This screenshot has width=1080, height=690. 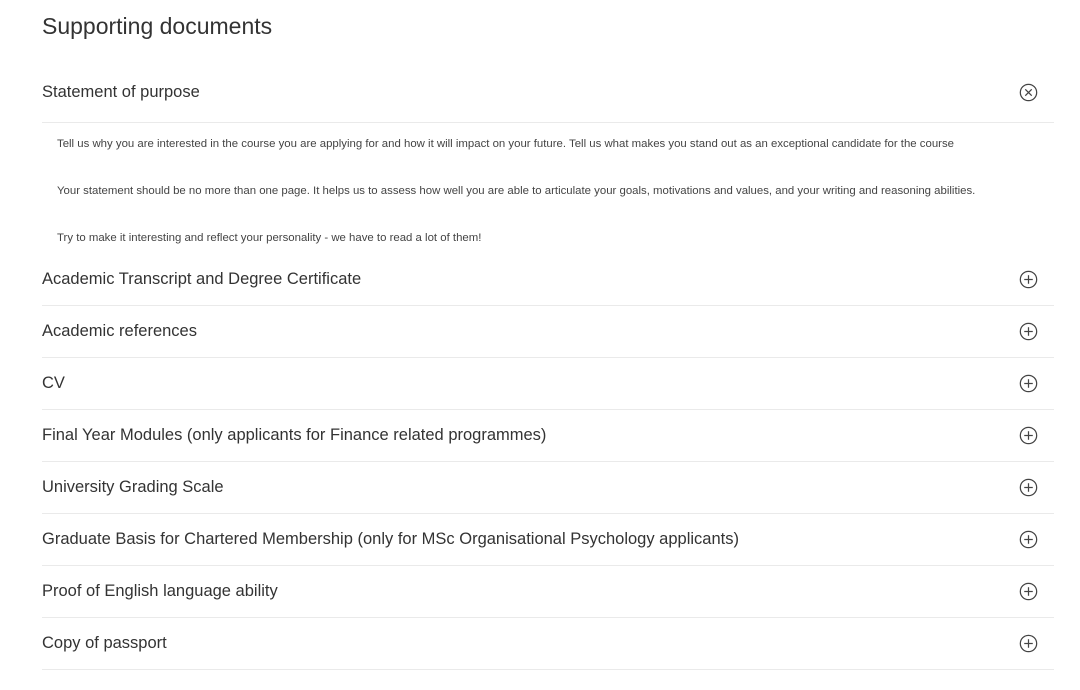 I want to click on accordion-header-university-grading-scale: University Grading Scale, so click(x=548, y=487).